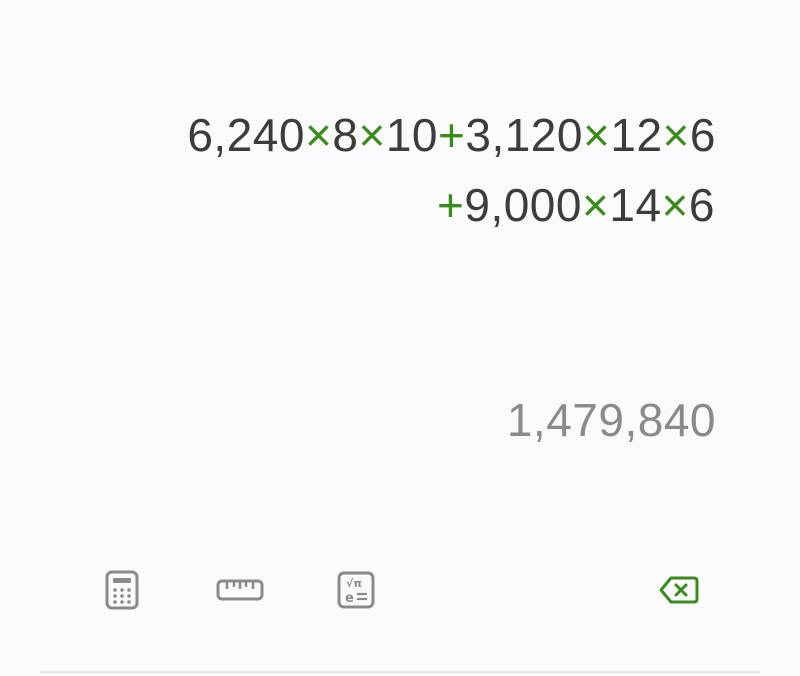  I want to click on expression-line-1: 6,240×8×10+3,120×12×6, so click(396, 135).